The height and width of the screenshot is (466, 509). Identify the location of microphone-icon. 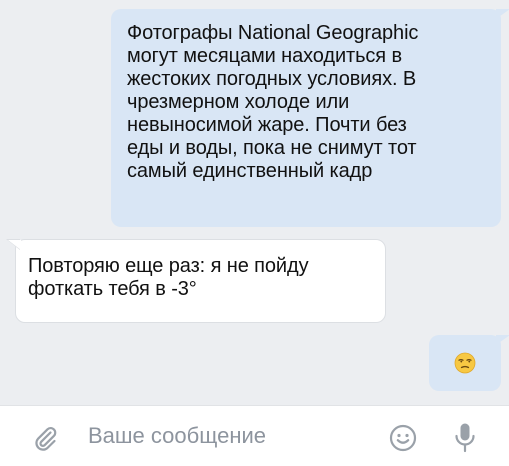
(465, 438).